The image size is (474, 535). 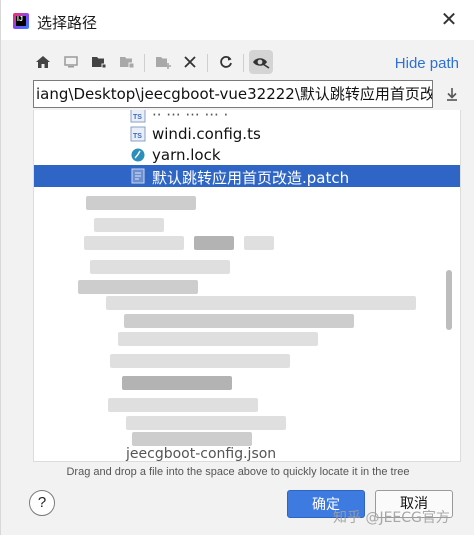 I want to click on toolbar: Hide path, so click(x=237, y=63).